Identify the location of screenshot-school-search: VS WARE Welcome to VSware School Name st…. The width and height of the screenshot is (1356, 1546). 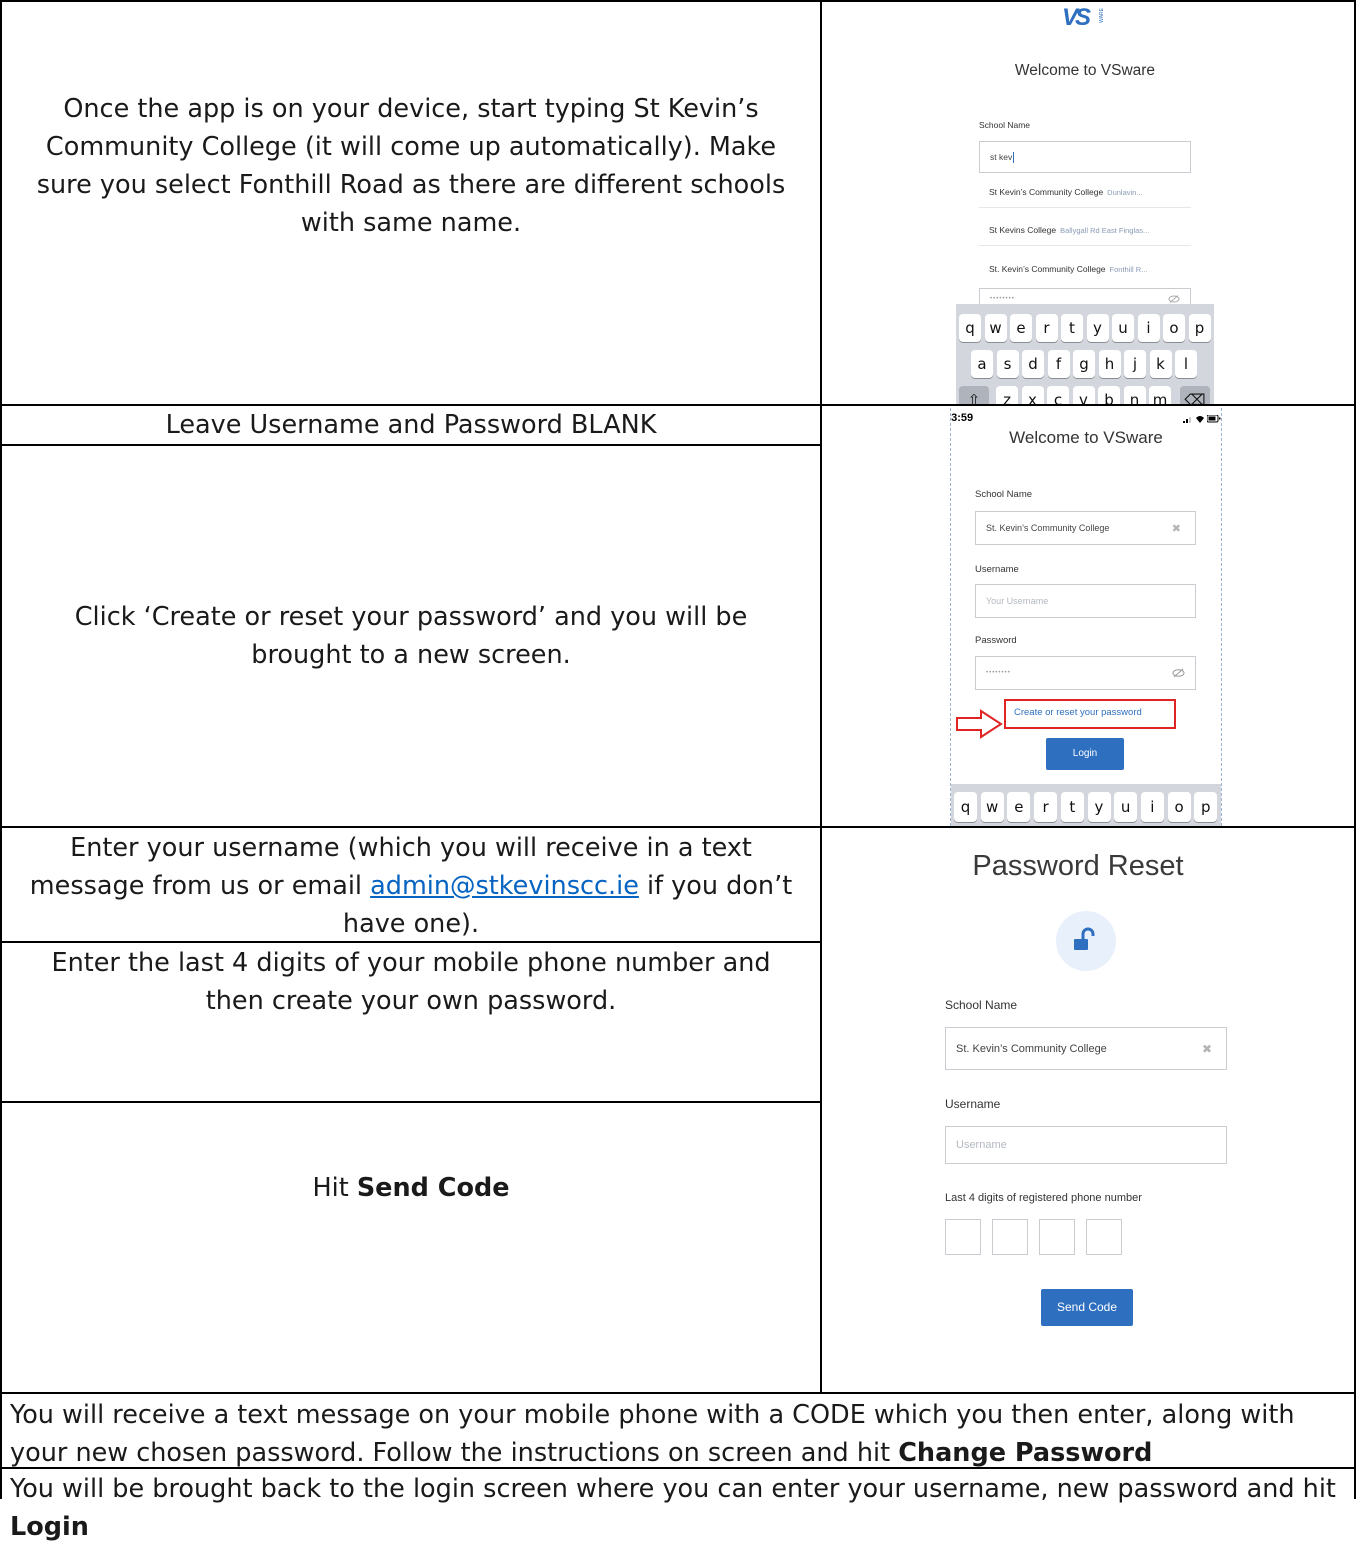
(1085, 204).